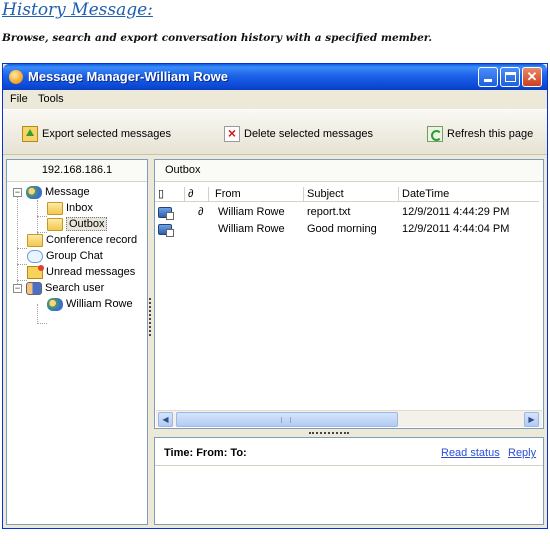 The width and height of the screenshot is (550, 544). I want to click on tree-item-user: William Rowe, so click(90, 304).